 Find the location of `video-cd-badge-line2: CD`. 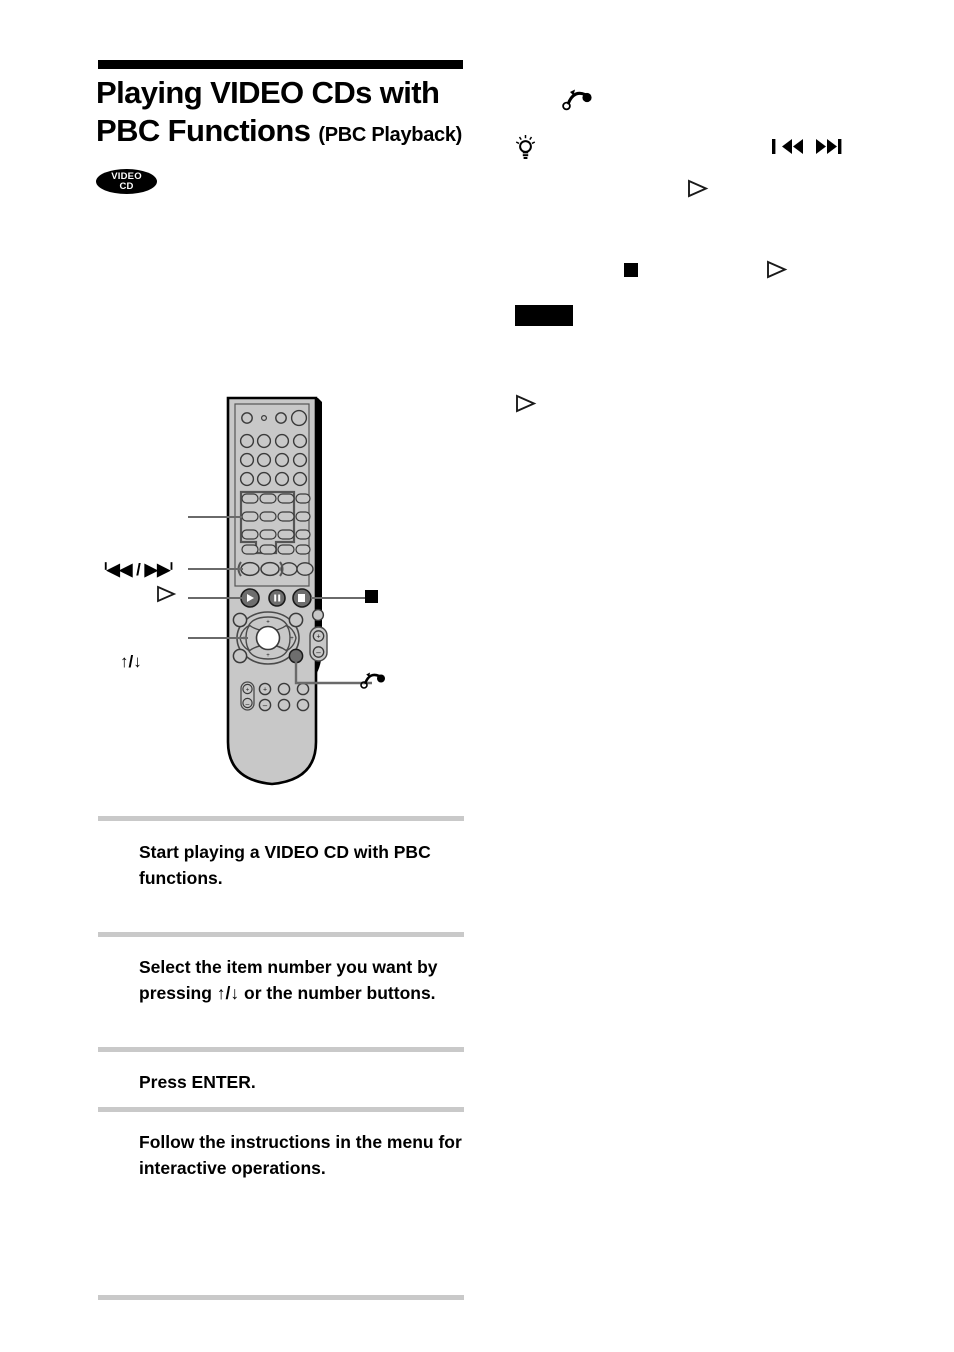

video-cd-badge-line2: CD is located at coordinates (126, 186).